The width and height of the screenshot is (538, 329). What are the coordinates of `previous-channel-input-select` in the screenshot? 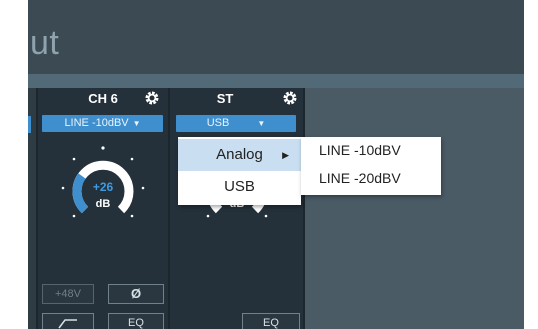 It's located at (29, 124).